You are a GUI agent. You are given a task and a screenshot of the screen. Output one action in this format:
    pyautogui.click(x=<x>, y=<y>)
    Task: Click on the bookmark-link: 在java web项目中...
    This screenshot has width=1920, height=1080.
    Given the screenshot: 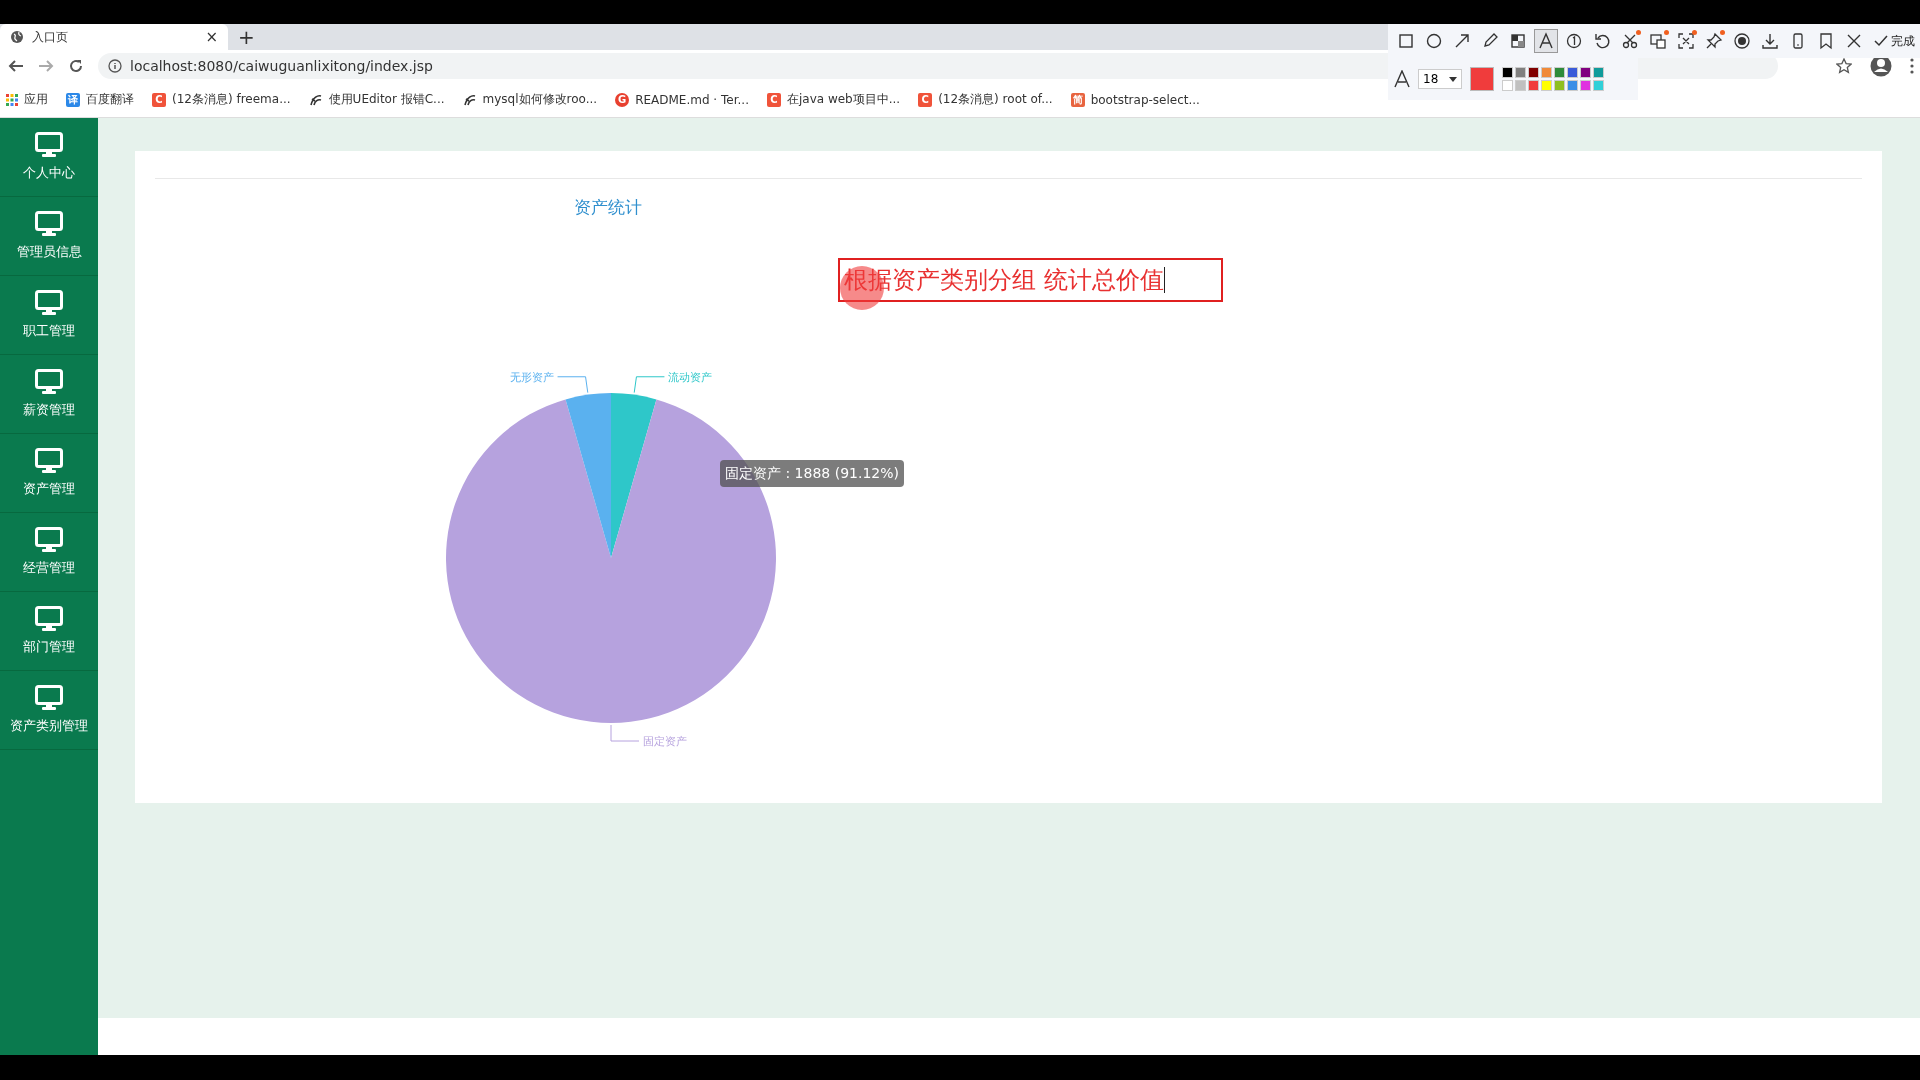 What is the action you would take?
    pyautogui.click(x=843, y=99)
    